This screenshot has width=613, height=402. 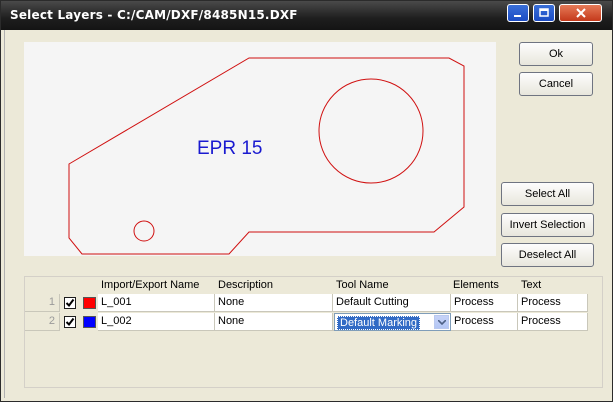 What do you see at coordinates (547, 225) in the screenshot?
I see `invert-selection-button: Invert Selection` at bounding box center [547, 225].